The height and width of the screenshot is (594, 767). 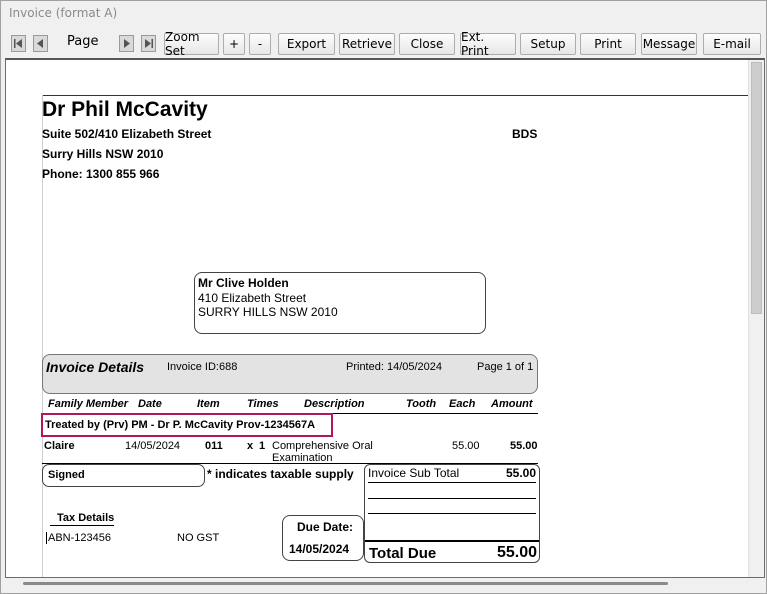 I want to click on first-page-icon, so click(x=18, y=43).